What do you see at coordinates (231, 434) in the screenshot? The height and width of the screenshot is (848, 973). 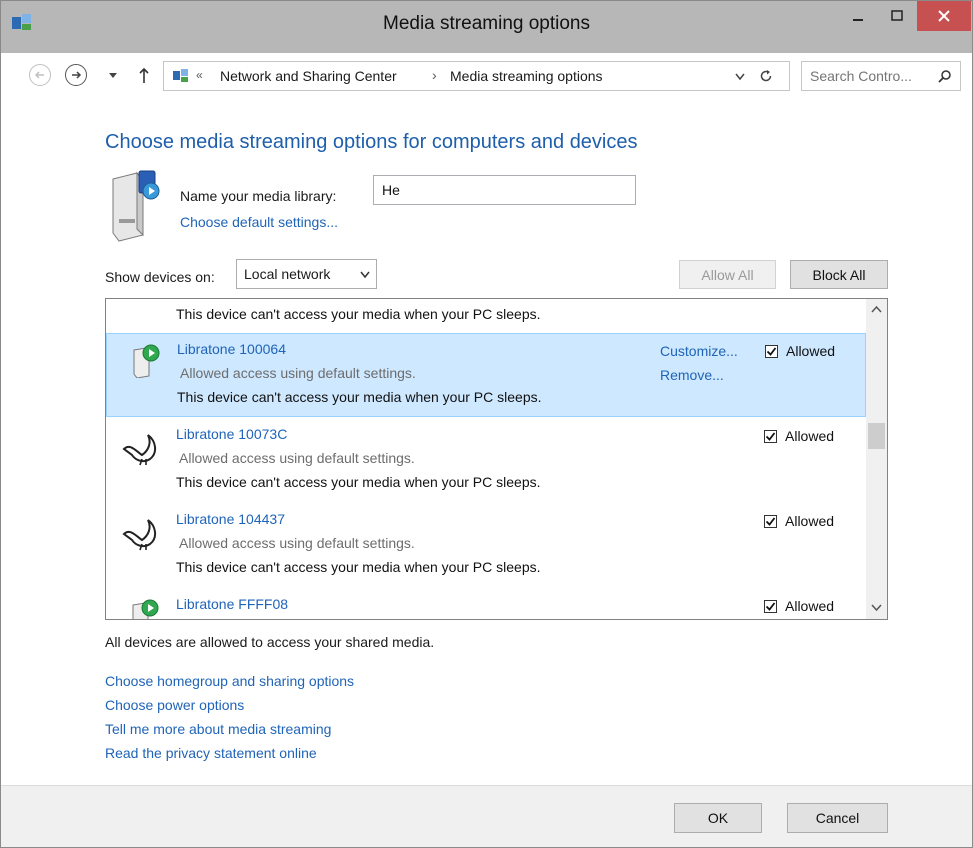 I see `device-name: Libratone 10073C` at bounding box center [231, 434].